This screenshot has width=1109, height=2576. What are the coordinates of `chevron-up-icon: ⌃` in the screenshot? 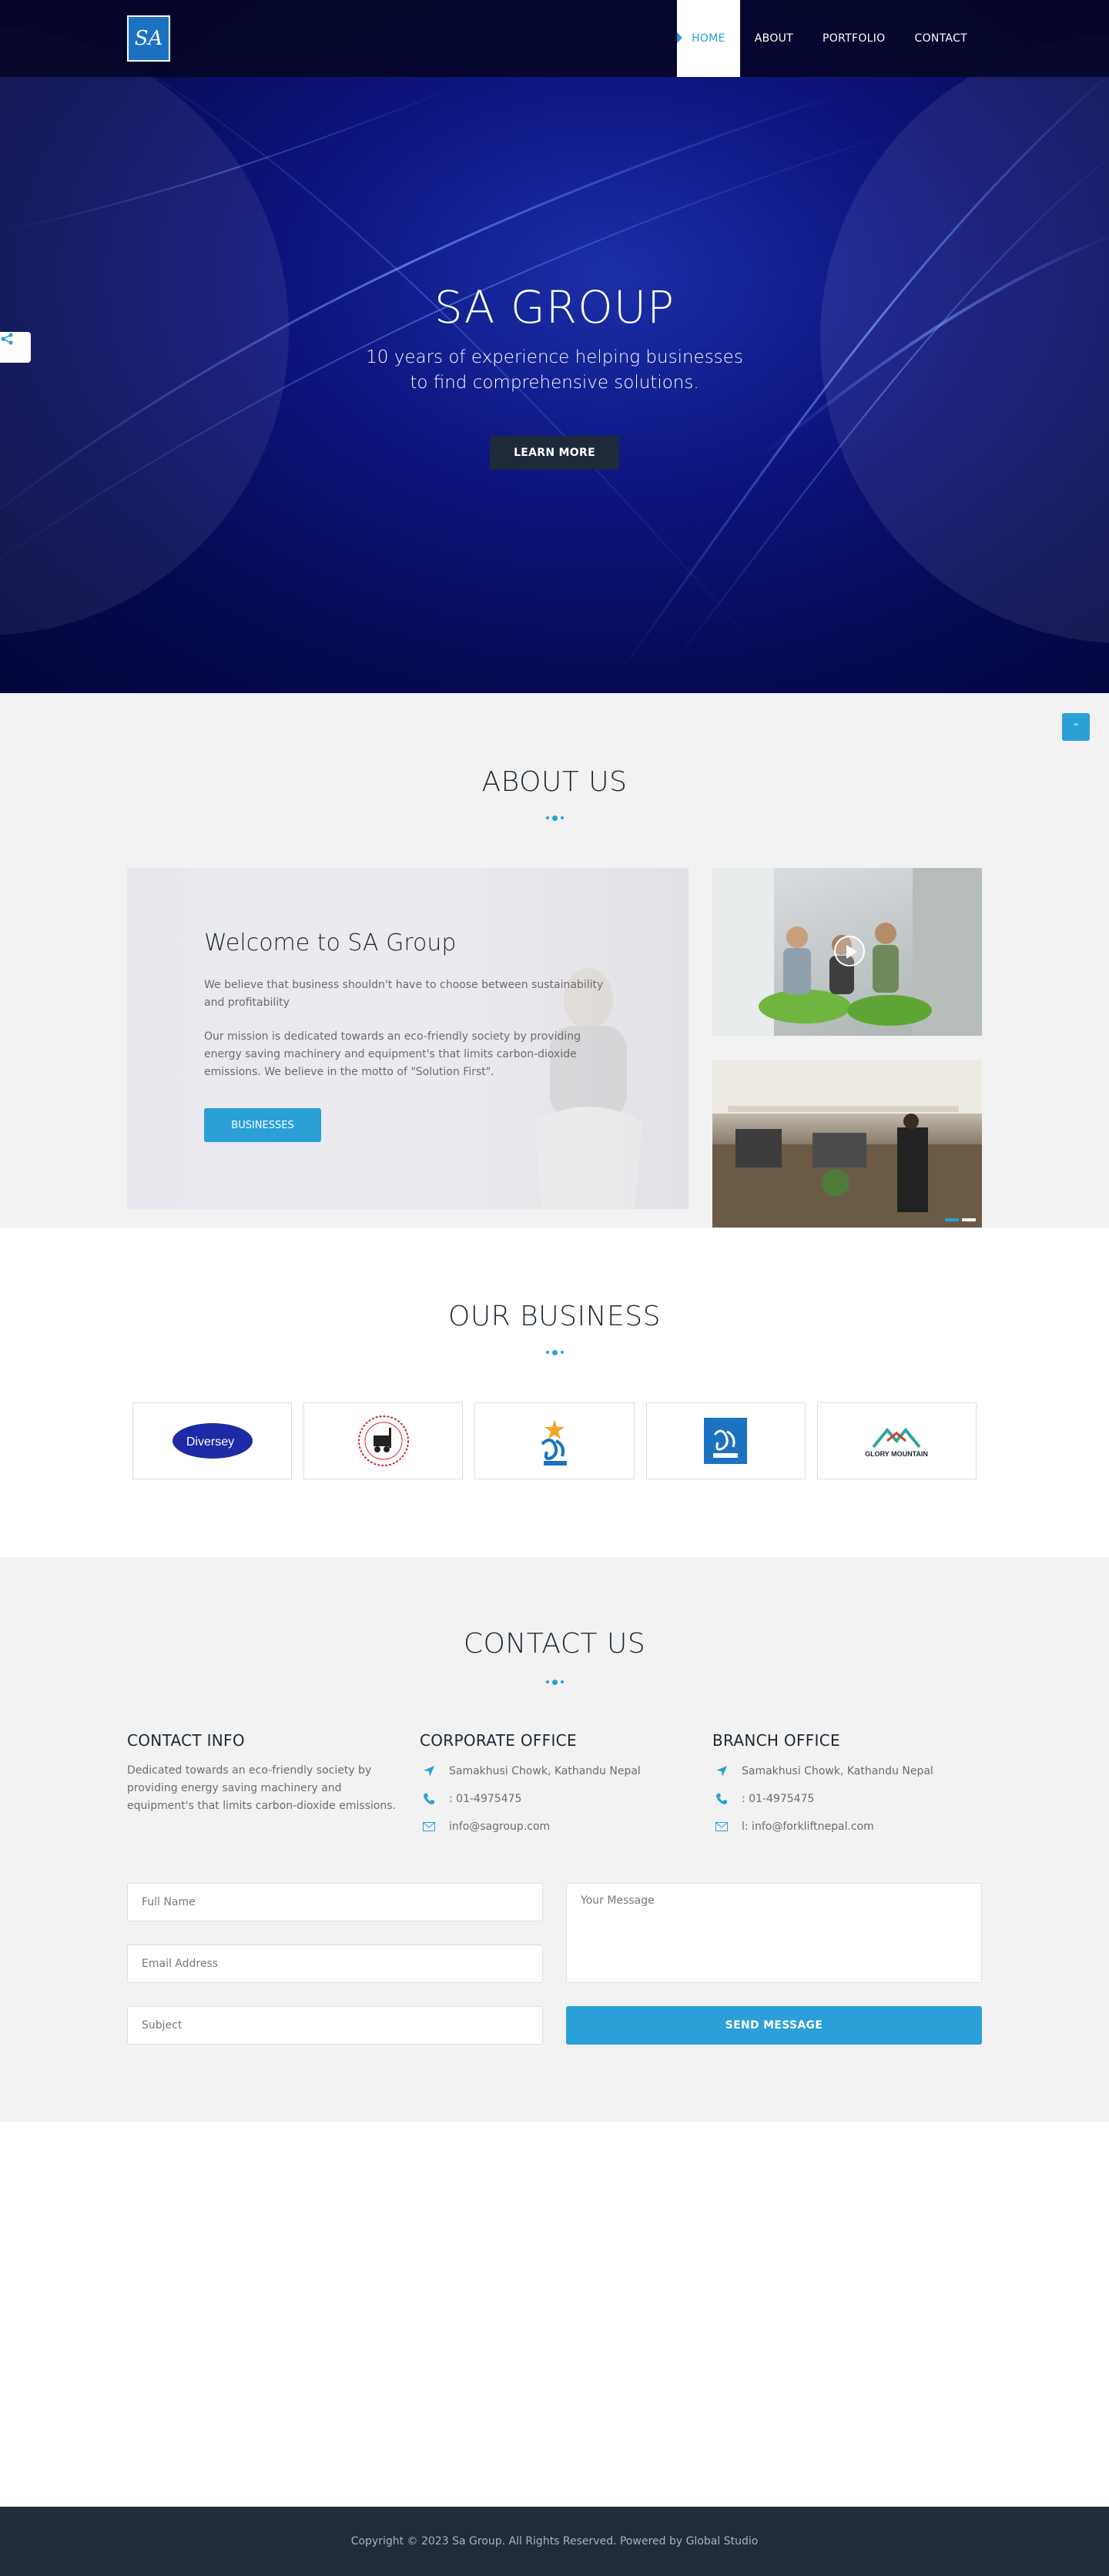 It's located at (1076, 727).